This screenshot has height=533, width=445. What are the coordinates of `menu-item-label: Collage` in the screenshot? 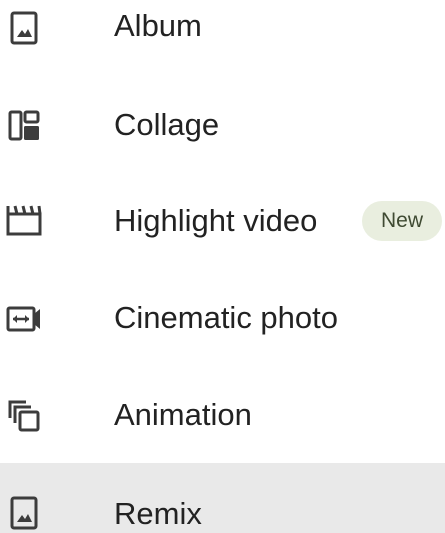 It's located at (167, 124).